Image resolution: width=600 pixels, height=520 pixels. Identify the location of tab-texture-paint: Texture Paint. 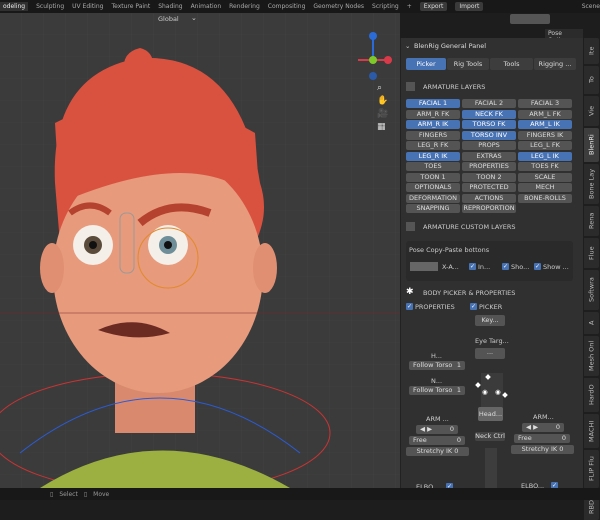
(130, 6).